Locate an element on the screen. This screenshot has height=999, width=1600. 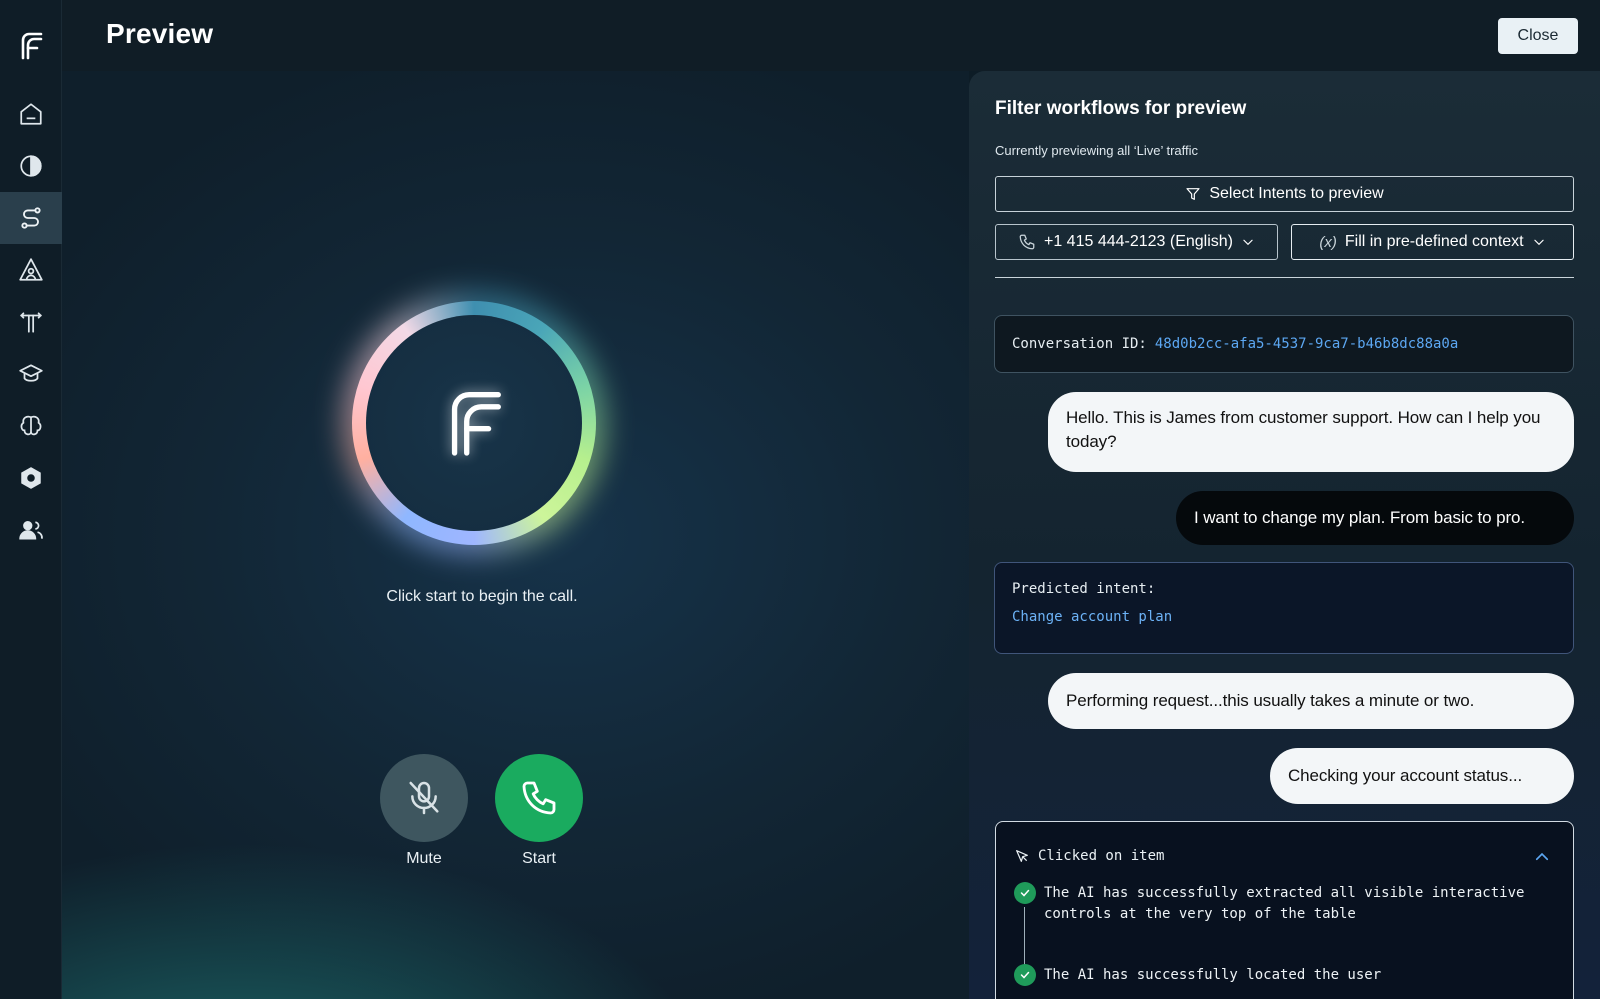
microphone-off-icon is located at coordinates (424, 798).